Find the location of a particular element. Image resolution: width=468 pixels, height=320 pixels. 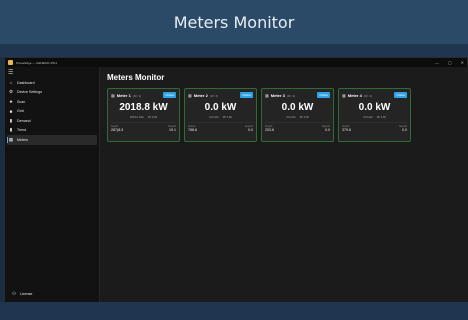

sidebar-item-label: Scan is located at coordinates (21, 101).